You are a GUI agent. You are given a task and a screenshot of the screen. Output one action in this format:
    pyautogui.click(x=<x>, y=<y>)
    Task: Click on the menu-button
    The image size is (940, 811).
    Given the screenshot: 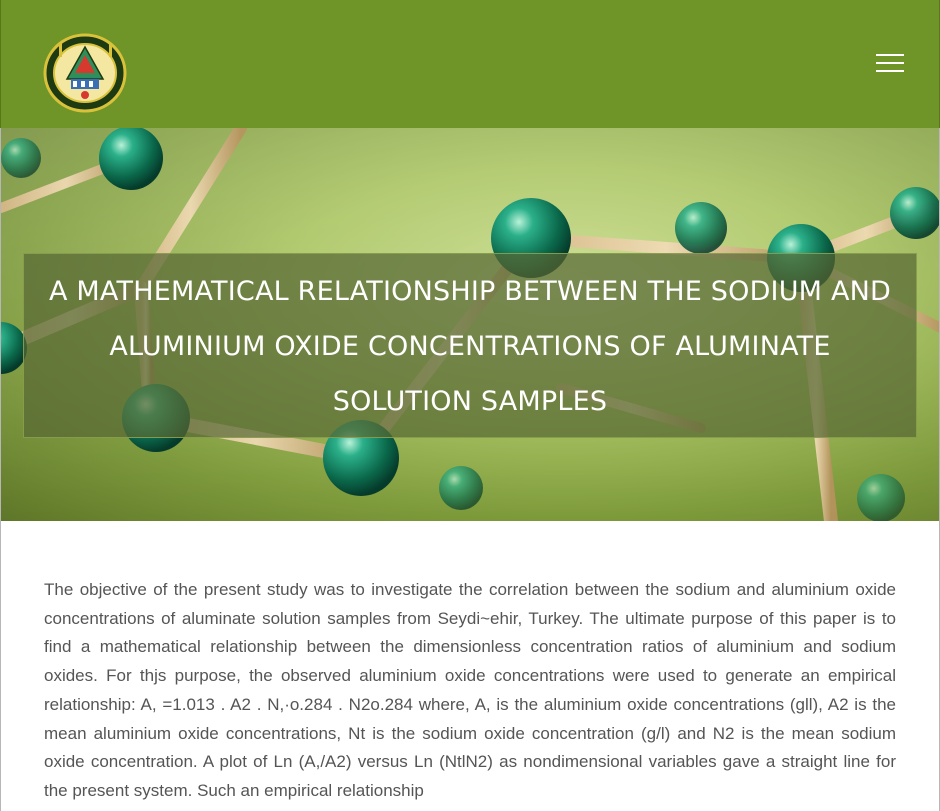 What is the action you would take?
    pyautogui.click(x=890, y=63)
    